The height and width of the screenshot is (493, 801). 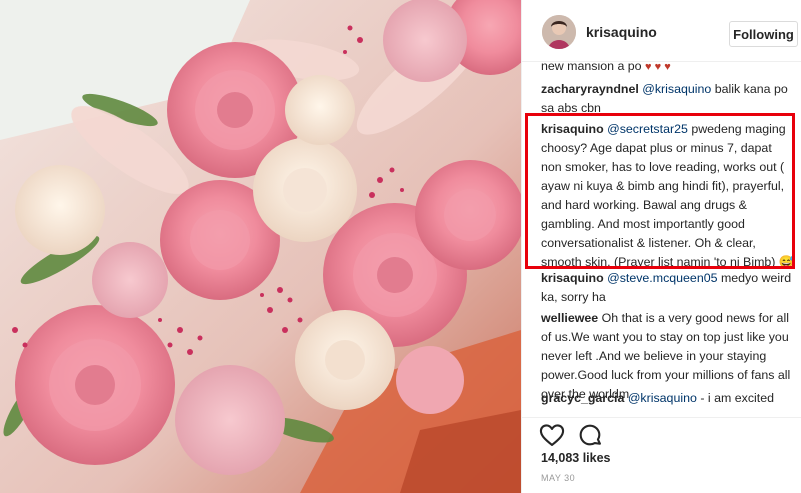 I want to click on comment-mention: @steve.mcqueen05, so click(x=662, y=278).